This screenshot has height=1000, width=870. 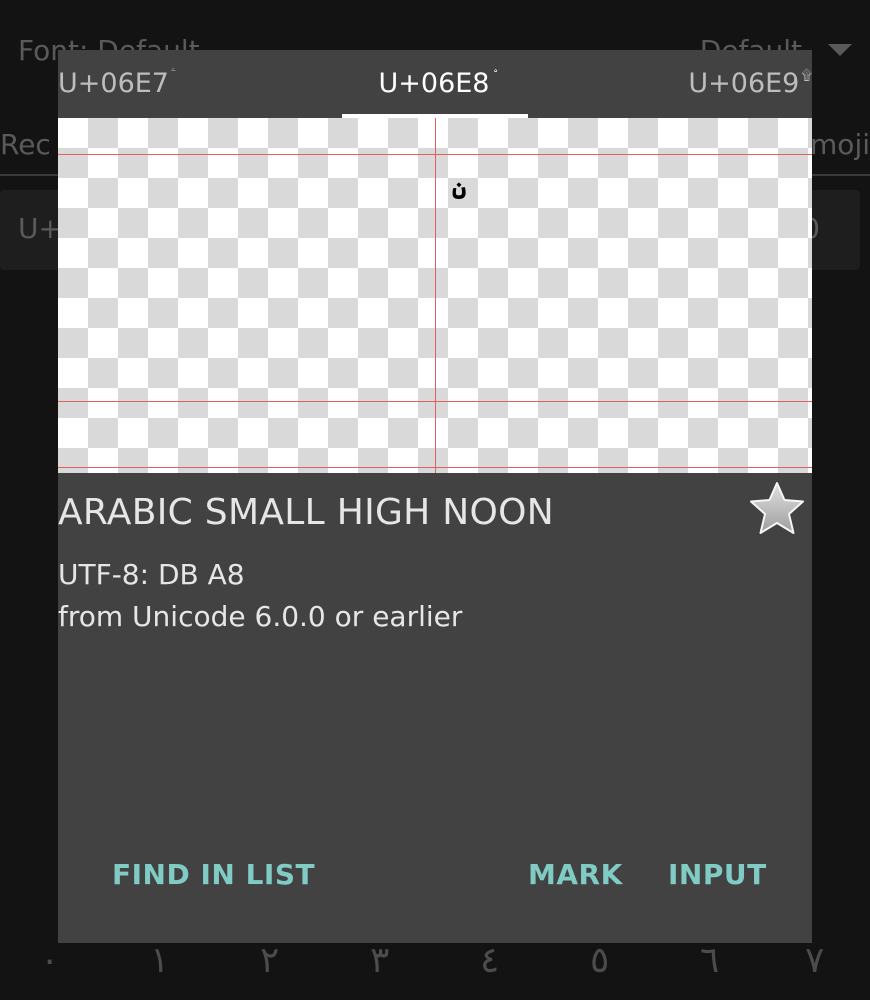 I want to click on bg-digit: ٠, so click(x=50, y=960).